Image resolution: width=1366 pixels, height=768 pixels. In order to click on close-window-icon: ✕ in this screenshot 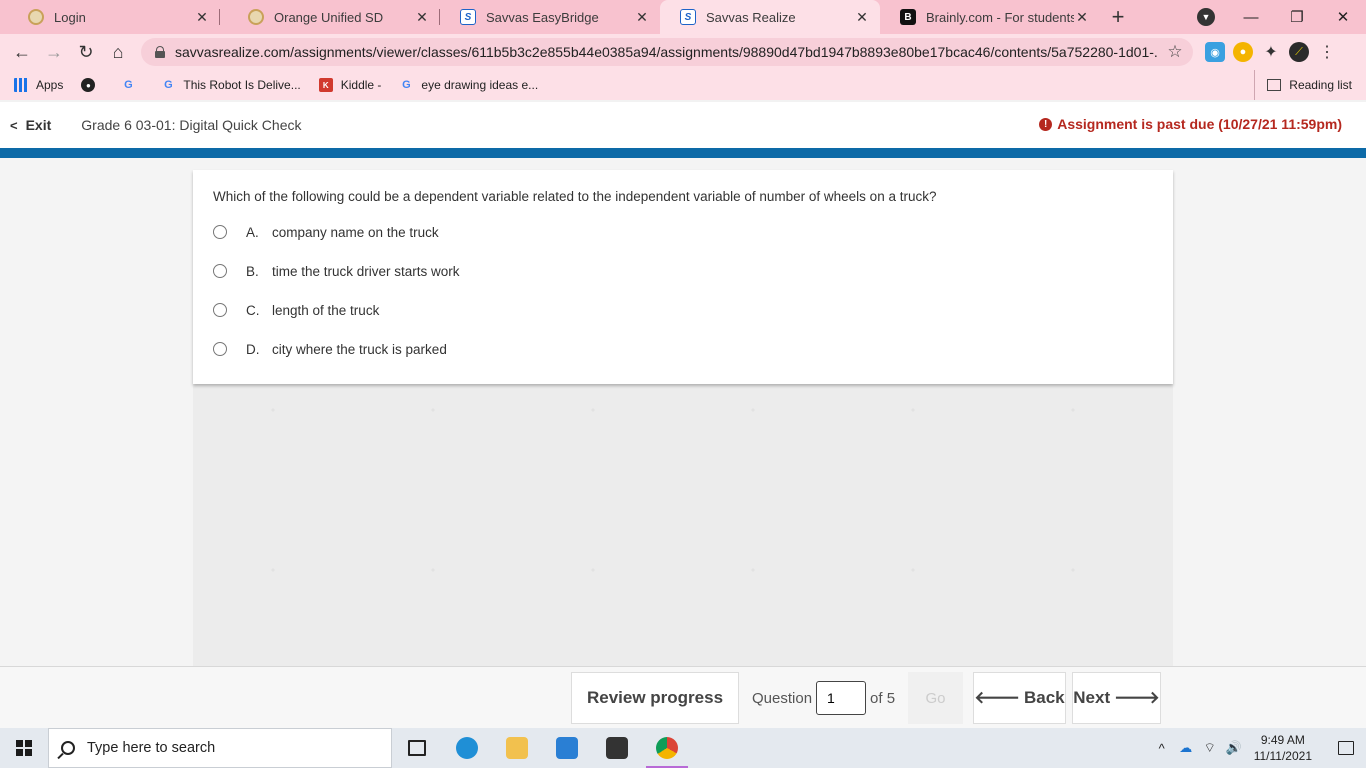, I will do `click(1343, 17)`.